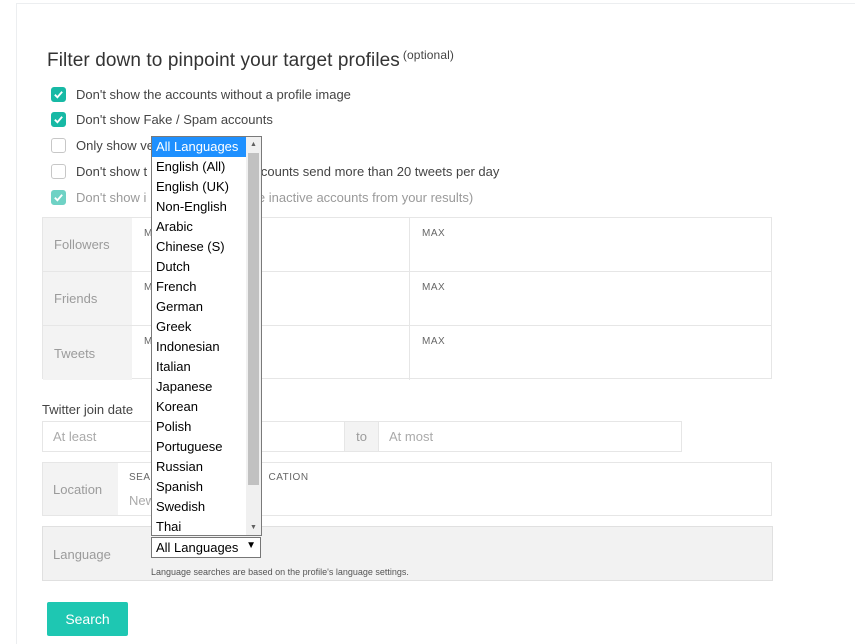 This screenshot has height=644, width=855. I want to click on language-option: German, so click(199, 307).